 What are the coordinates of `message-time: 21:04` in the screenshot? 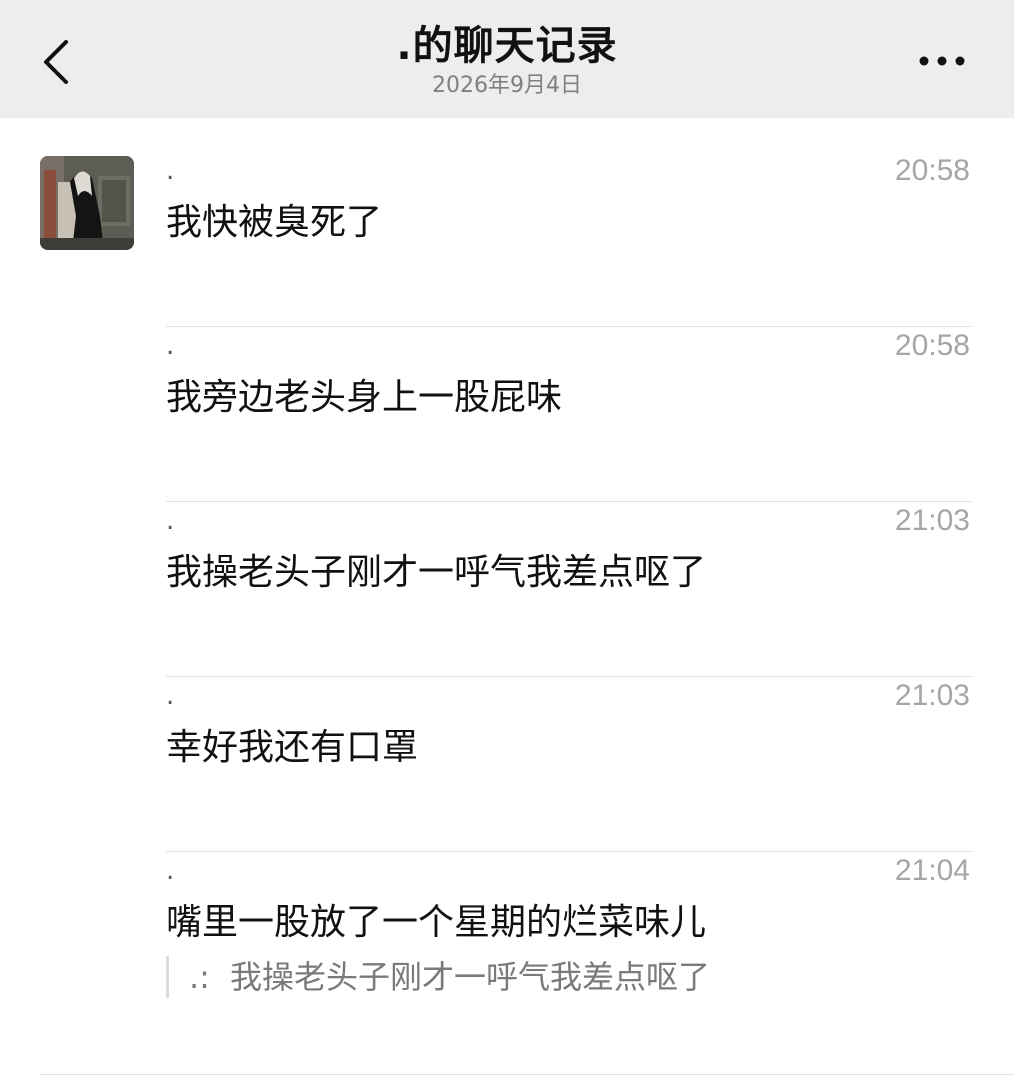 It's located at (932, 870).